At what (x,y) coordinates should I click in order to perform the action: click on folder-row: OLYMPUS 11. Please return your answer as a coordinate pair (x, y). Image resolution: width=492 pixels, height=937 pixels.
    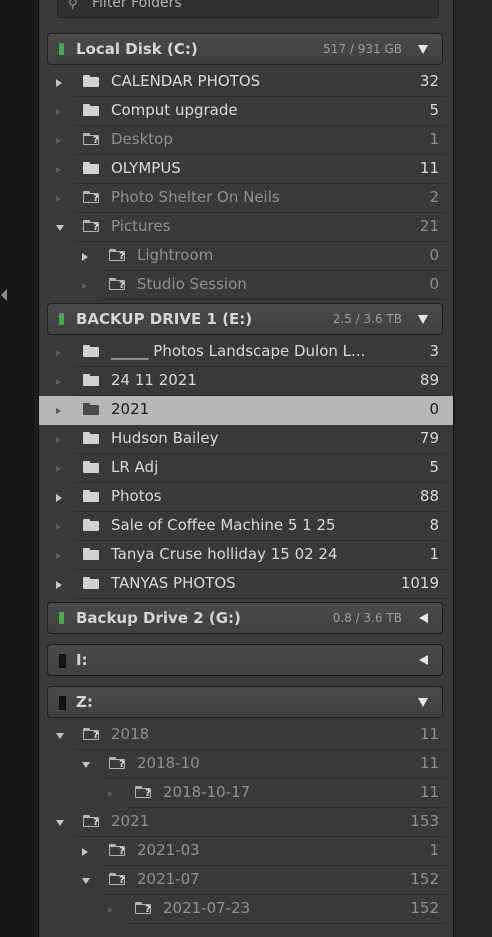
    Looking at the image, I should click on (246, 169).